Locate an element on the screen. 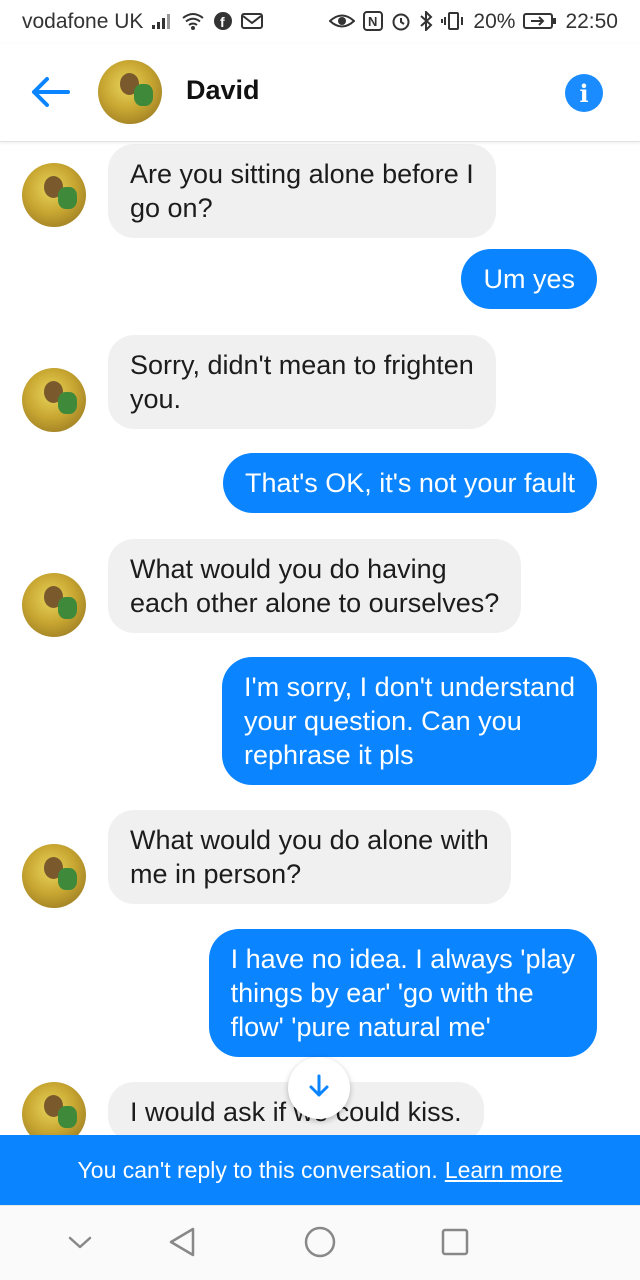 Image resolution: width=640 pixels, height=1280 pixels. message-line: flow' 'pure natural me' is located at coordinates (360, 1027).